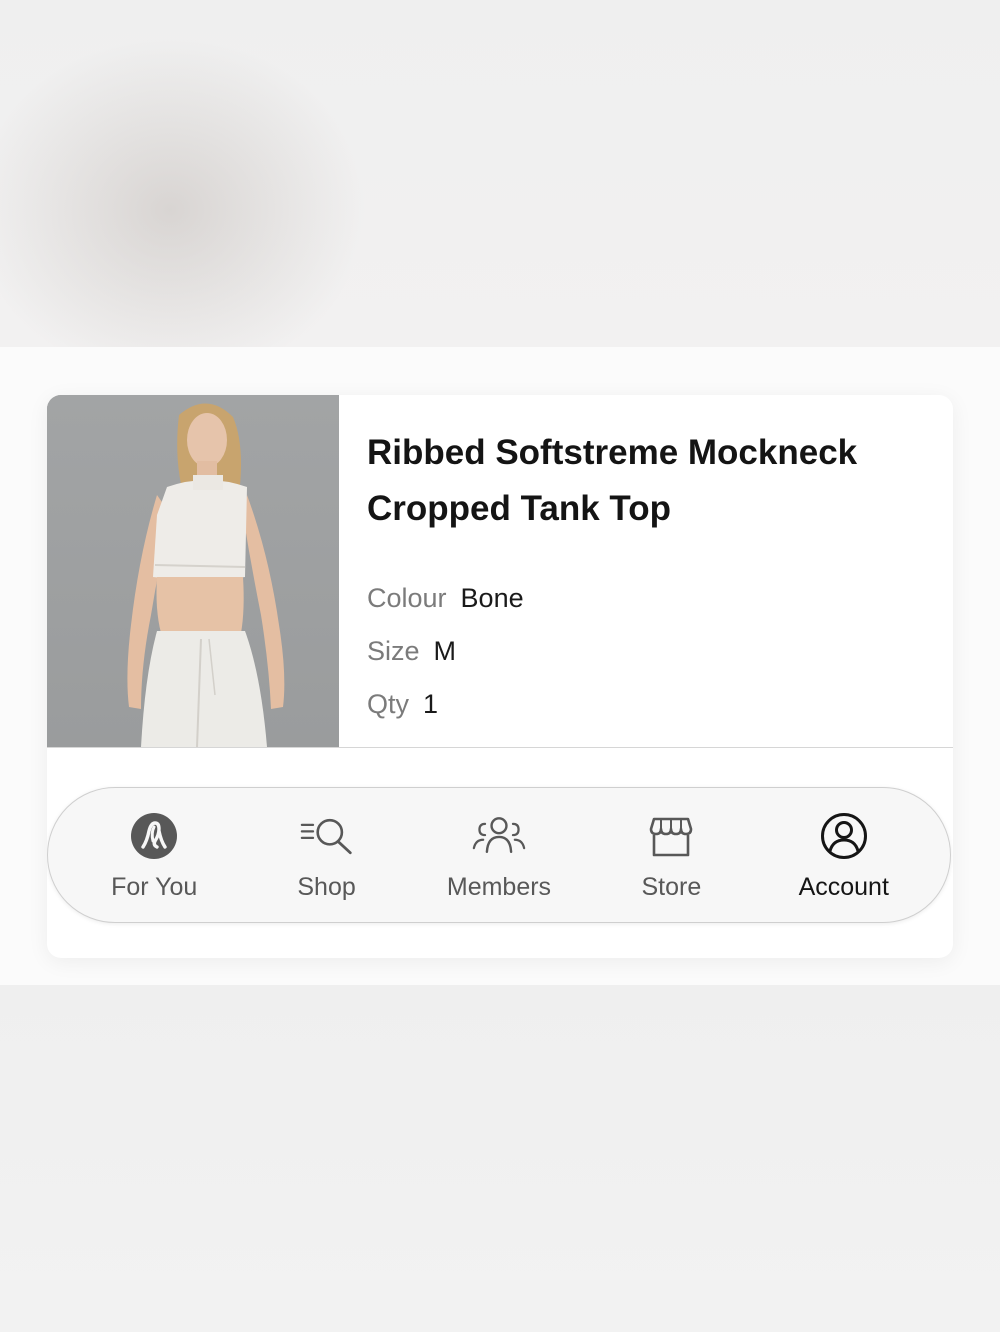  Describe the element at coordinates (843, 886) in the screenshot. I see `tab-account-label: Account` at that location.